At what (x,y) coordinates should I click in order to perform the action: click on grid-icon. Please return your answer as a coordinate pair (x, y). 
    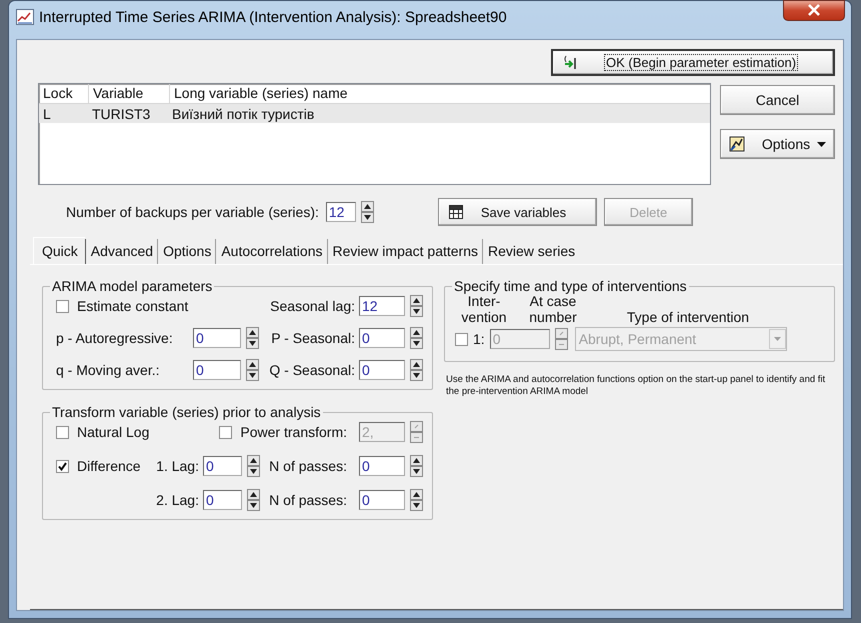
    Looking at the image, I should click on (455, 212).